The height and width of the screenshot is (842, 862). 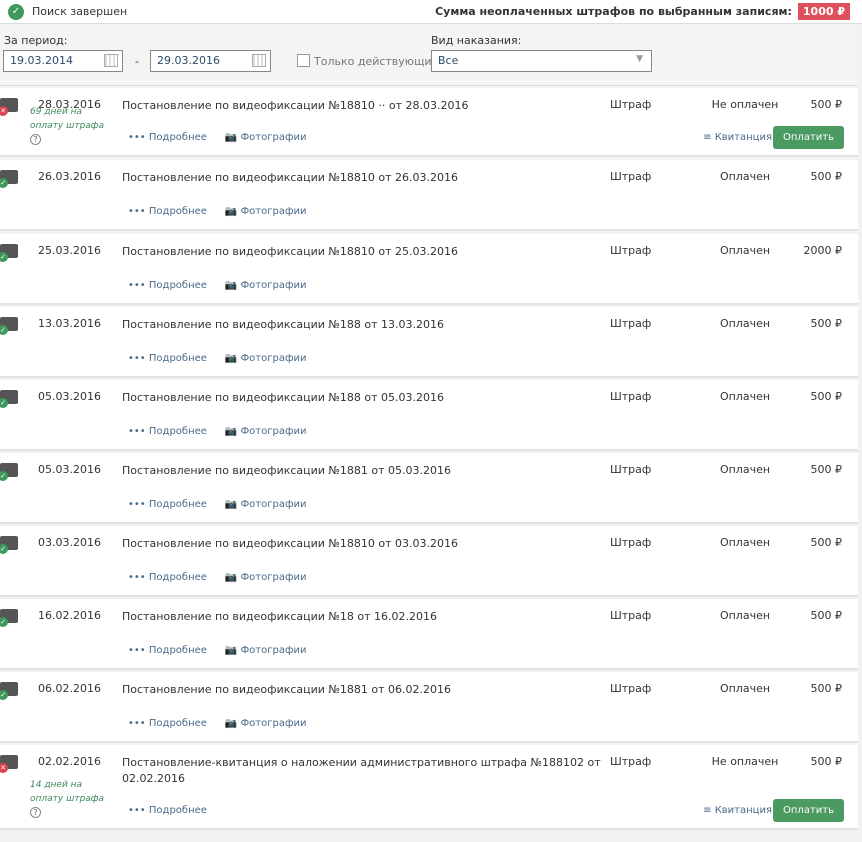 What do you see at coordinates (137, 61) in the screenshot?
I see `date-dash: -` at bounding box center [137, 61].